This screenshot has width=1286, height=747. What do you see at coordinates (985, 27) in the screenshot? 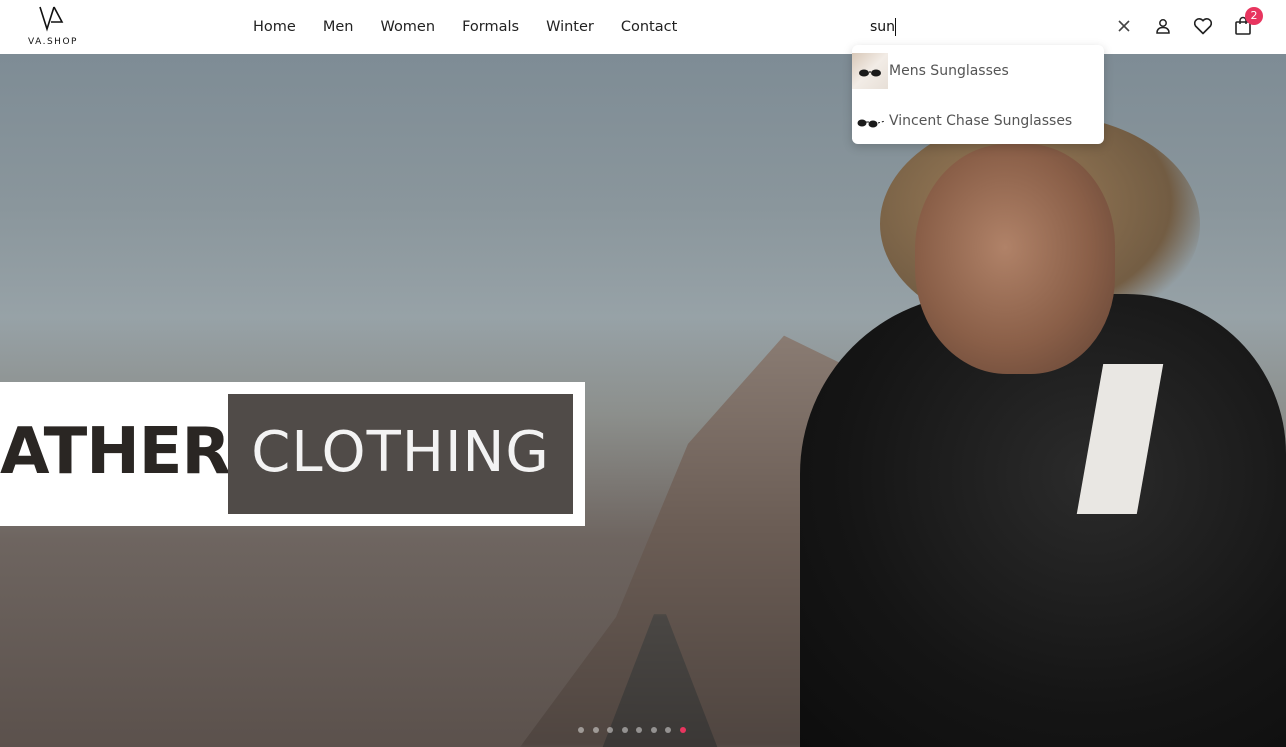
I see `search-input` at bounding box center [985, 27].